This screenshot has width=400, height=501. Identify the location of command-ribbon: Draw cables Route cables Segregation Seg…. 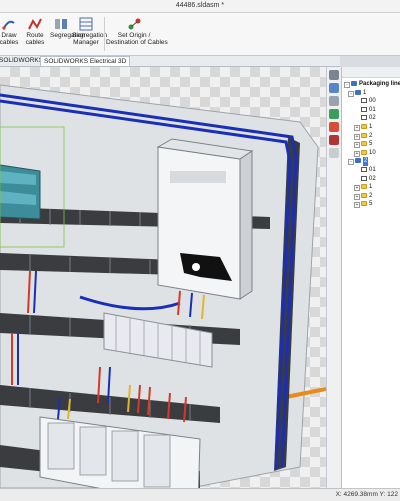
(200, 34).